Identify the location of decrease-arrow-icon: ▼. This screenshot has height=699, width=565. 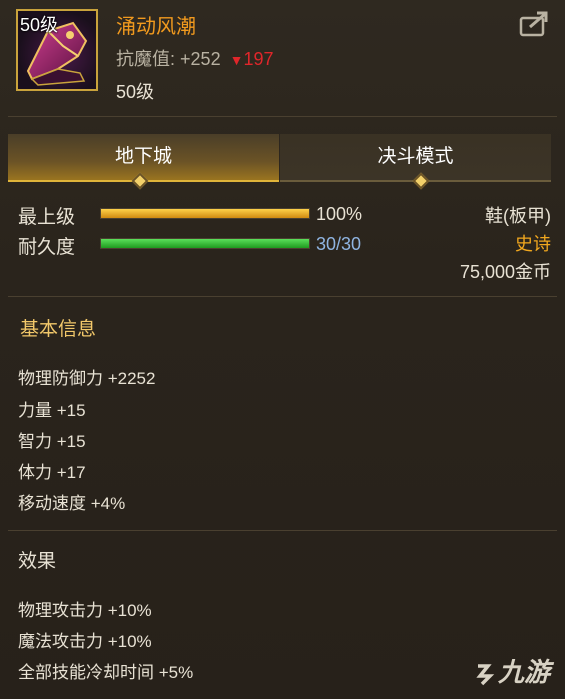
(236, 60).